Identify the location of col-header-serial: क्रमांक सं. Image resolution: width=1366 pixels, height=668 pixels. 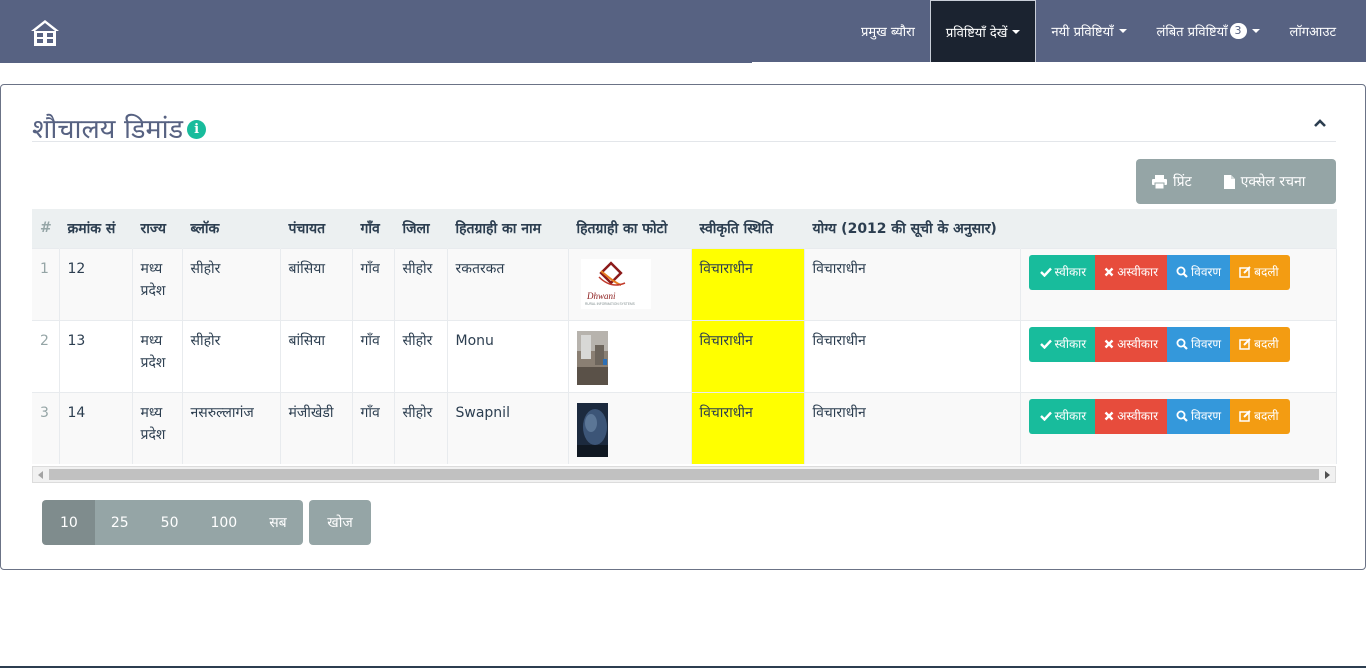
(96, 228).